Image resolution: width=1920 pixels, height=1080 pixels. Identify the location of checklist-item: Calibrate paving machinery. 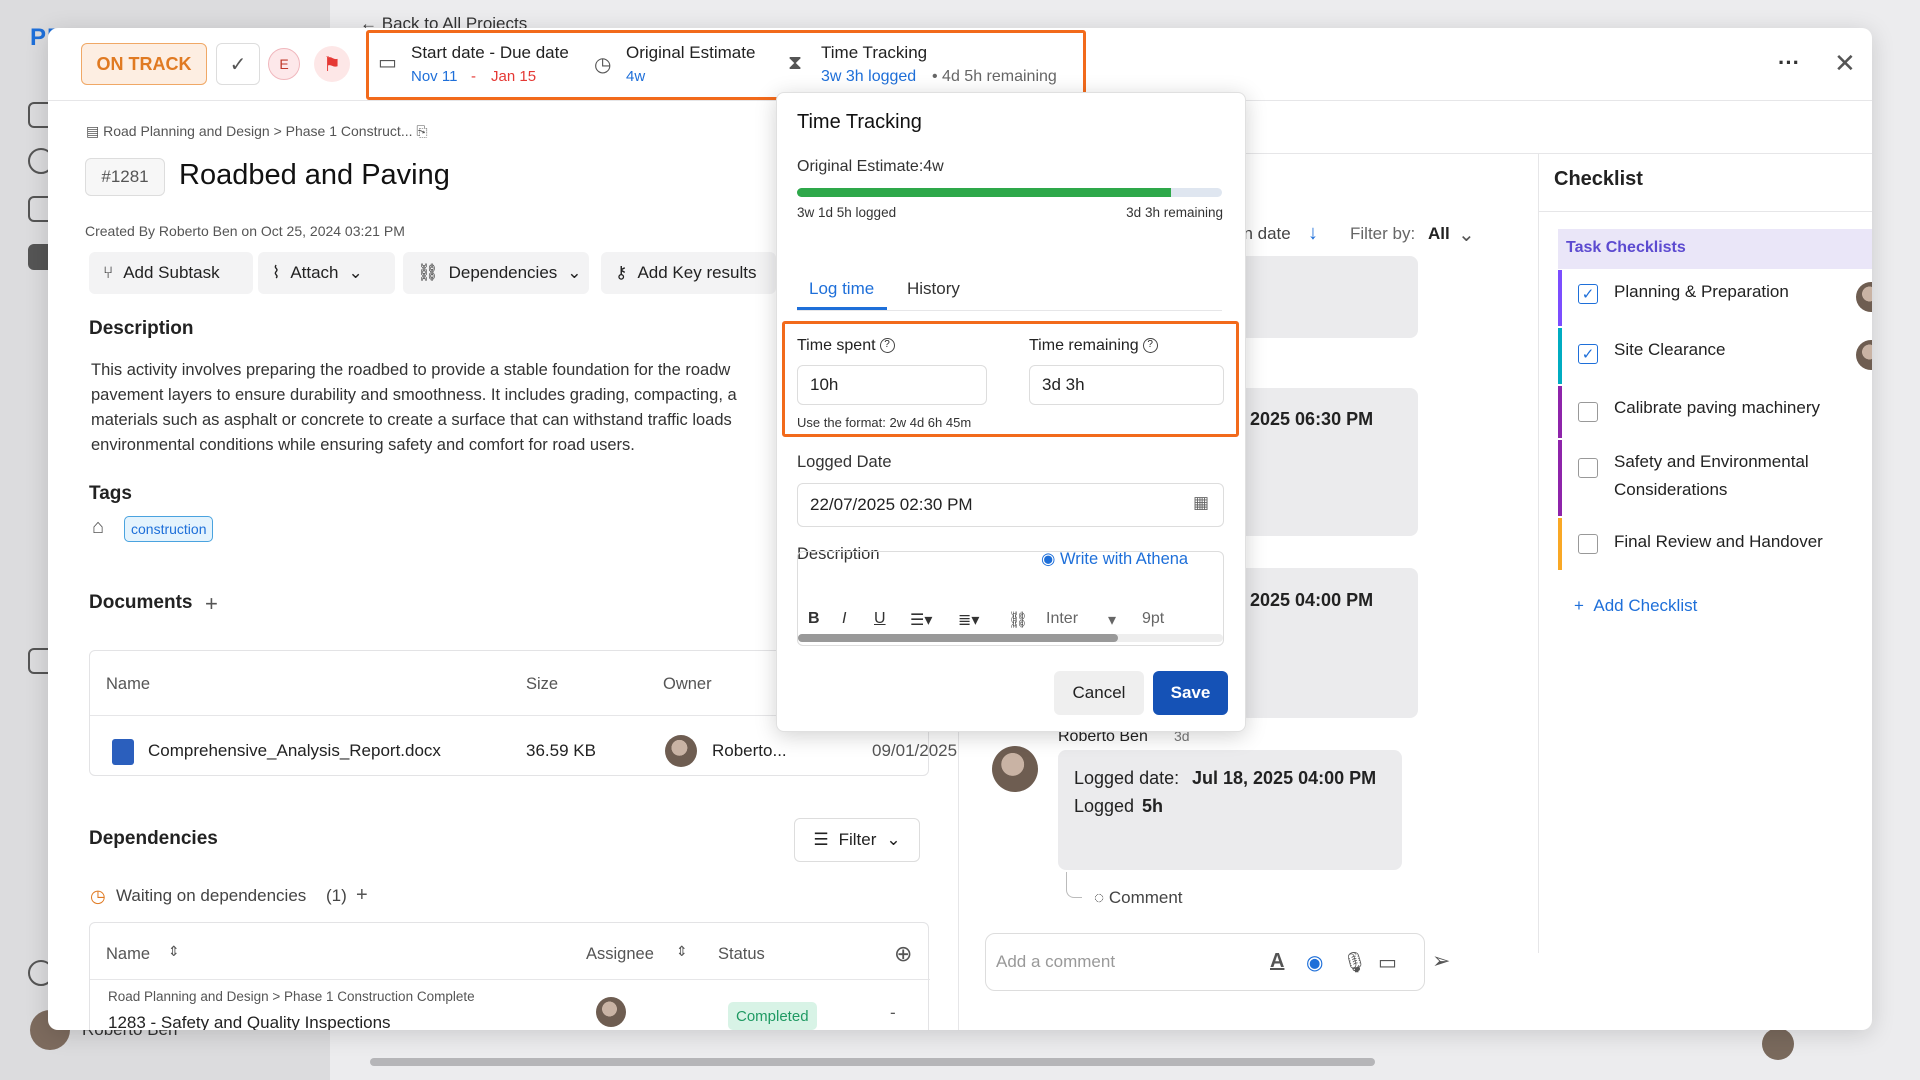
(1715, 412).